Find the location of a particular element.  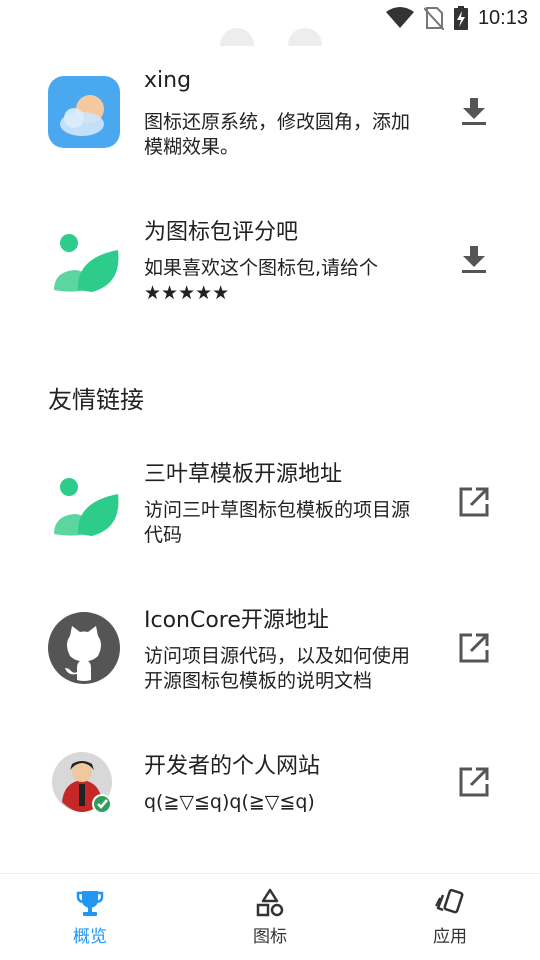

nav-icons: 图标 is located at coordinates (270, 917).